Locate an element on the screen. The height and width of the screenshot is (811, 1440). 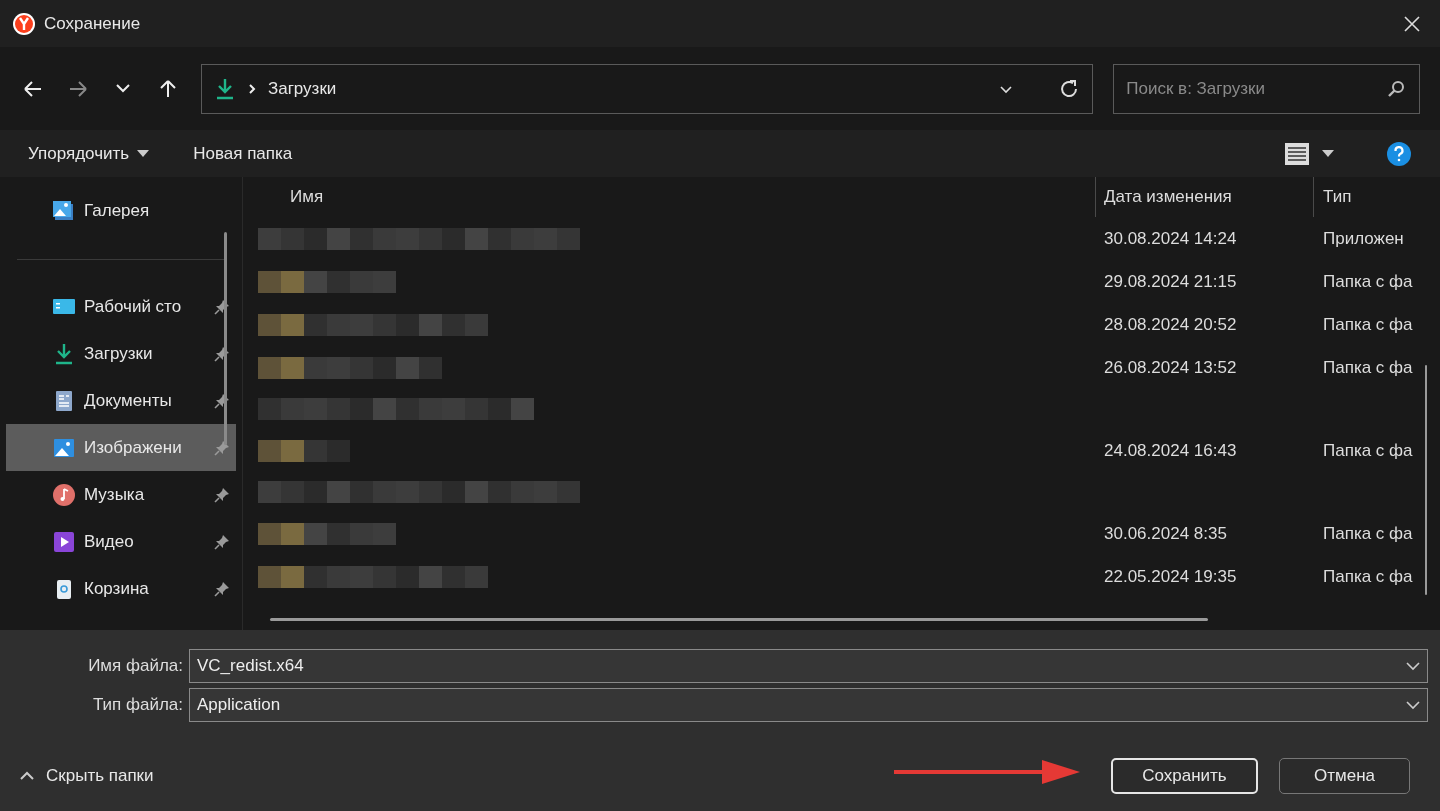
view-options-button is located at coordinates (1309, 153).